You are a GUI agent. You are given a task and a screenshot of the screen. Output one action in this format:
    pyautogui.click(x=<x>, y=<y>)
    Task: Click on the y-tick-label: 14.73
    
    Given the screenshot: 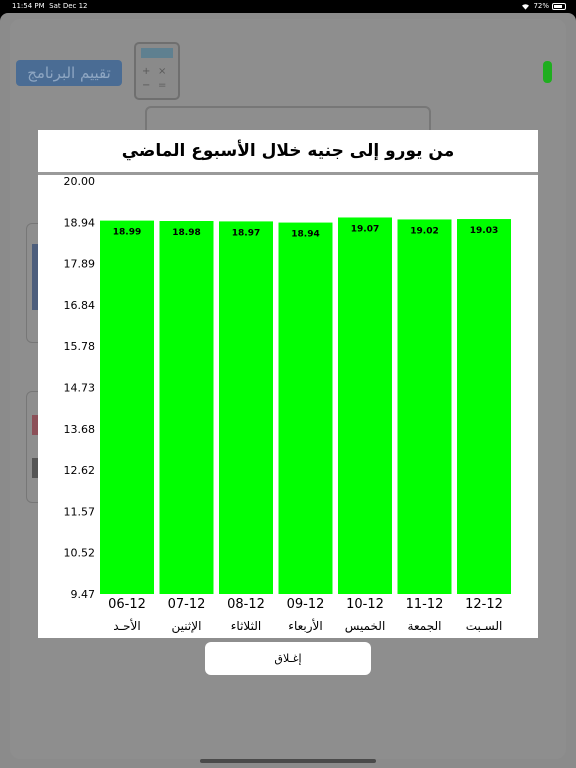 What is the action you would take?
    pyautogui.click(x=80, y=388)
    